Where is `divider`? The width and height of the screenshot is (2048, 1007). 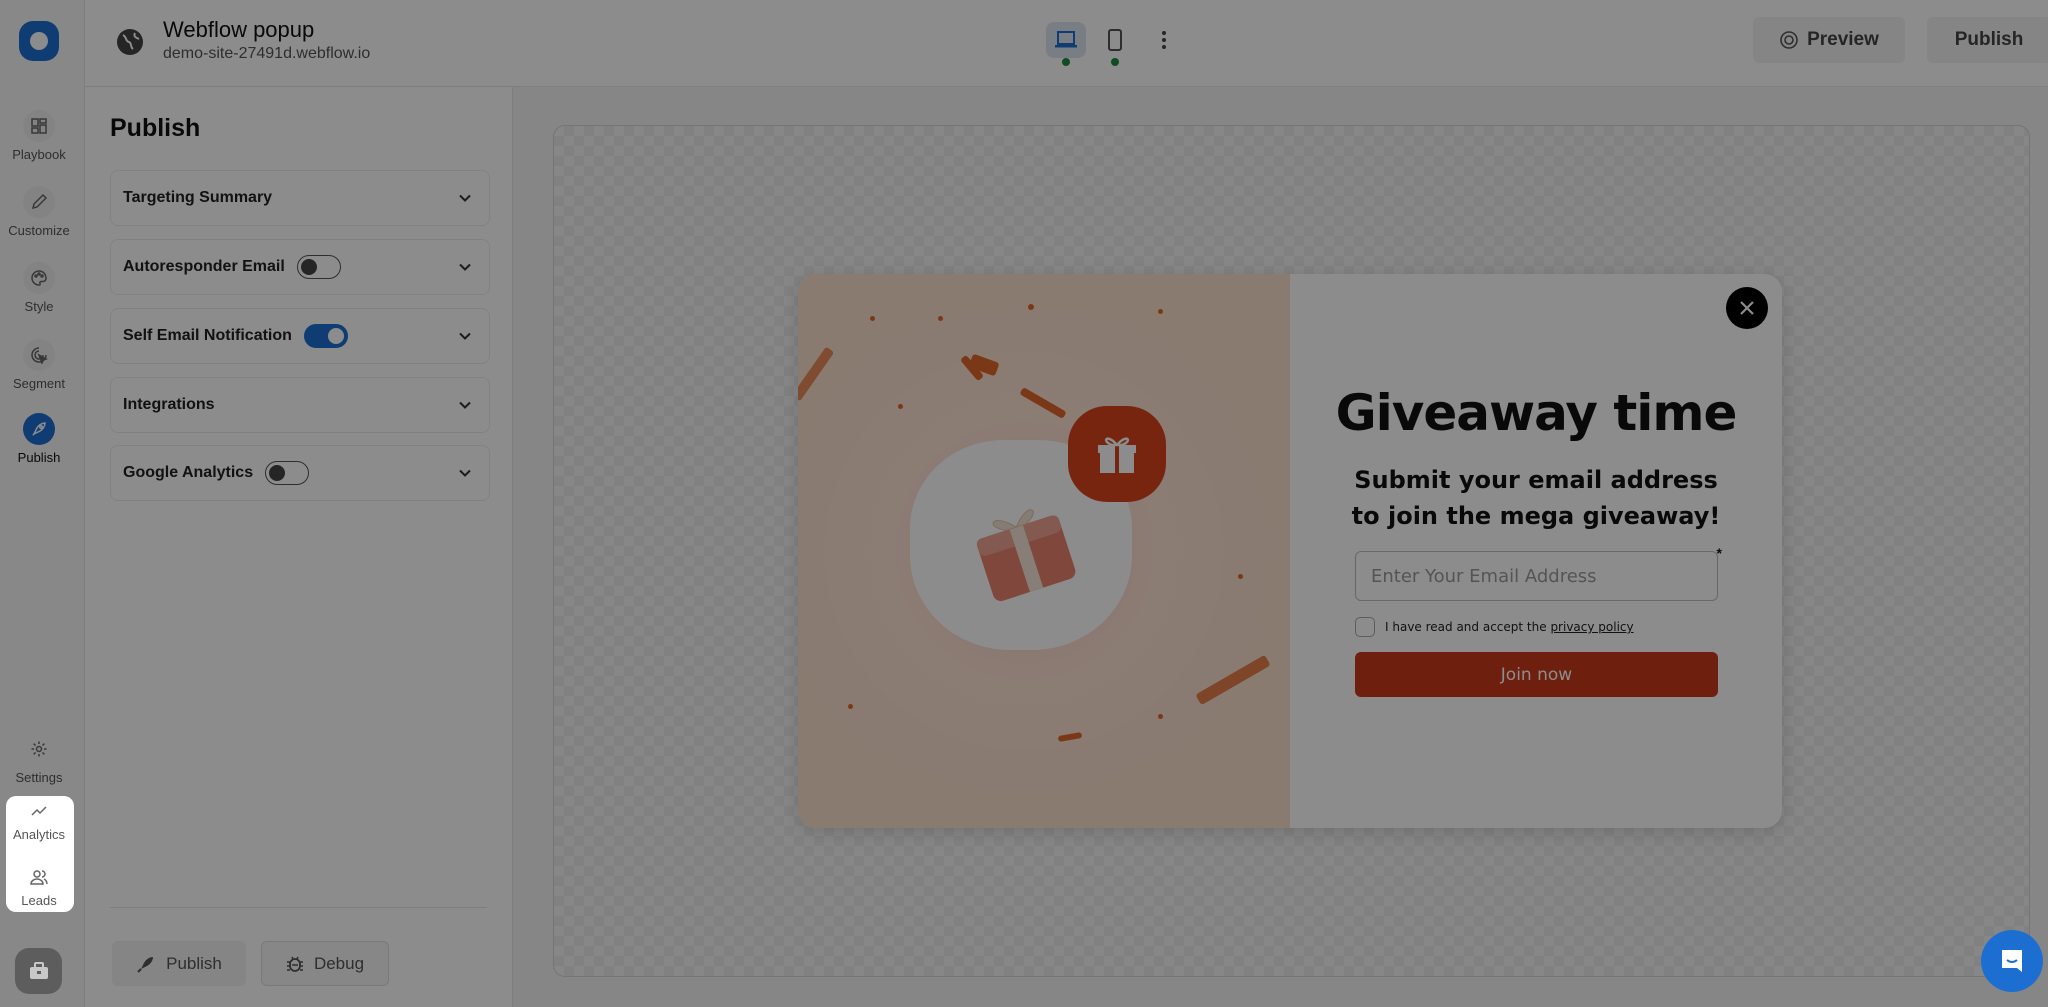
divider is located at coordinates (298, 907).